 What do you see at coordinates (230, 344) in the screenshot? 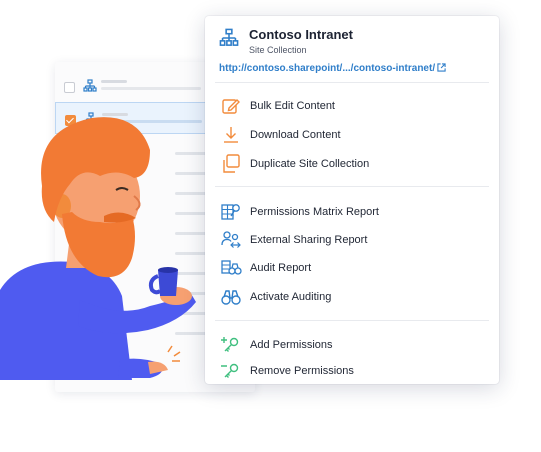
I see `add-key-icon` at bounding box center [230, 344].